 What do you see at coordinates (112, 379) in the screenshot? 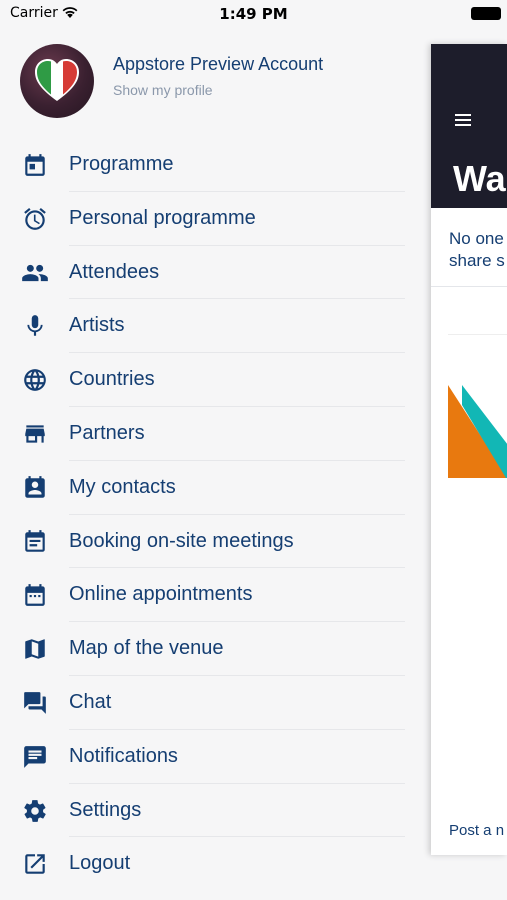
I see `menu-item-label: Countries` at bounding box center [112, 379].